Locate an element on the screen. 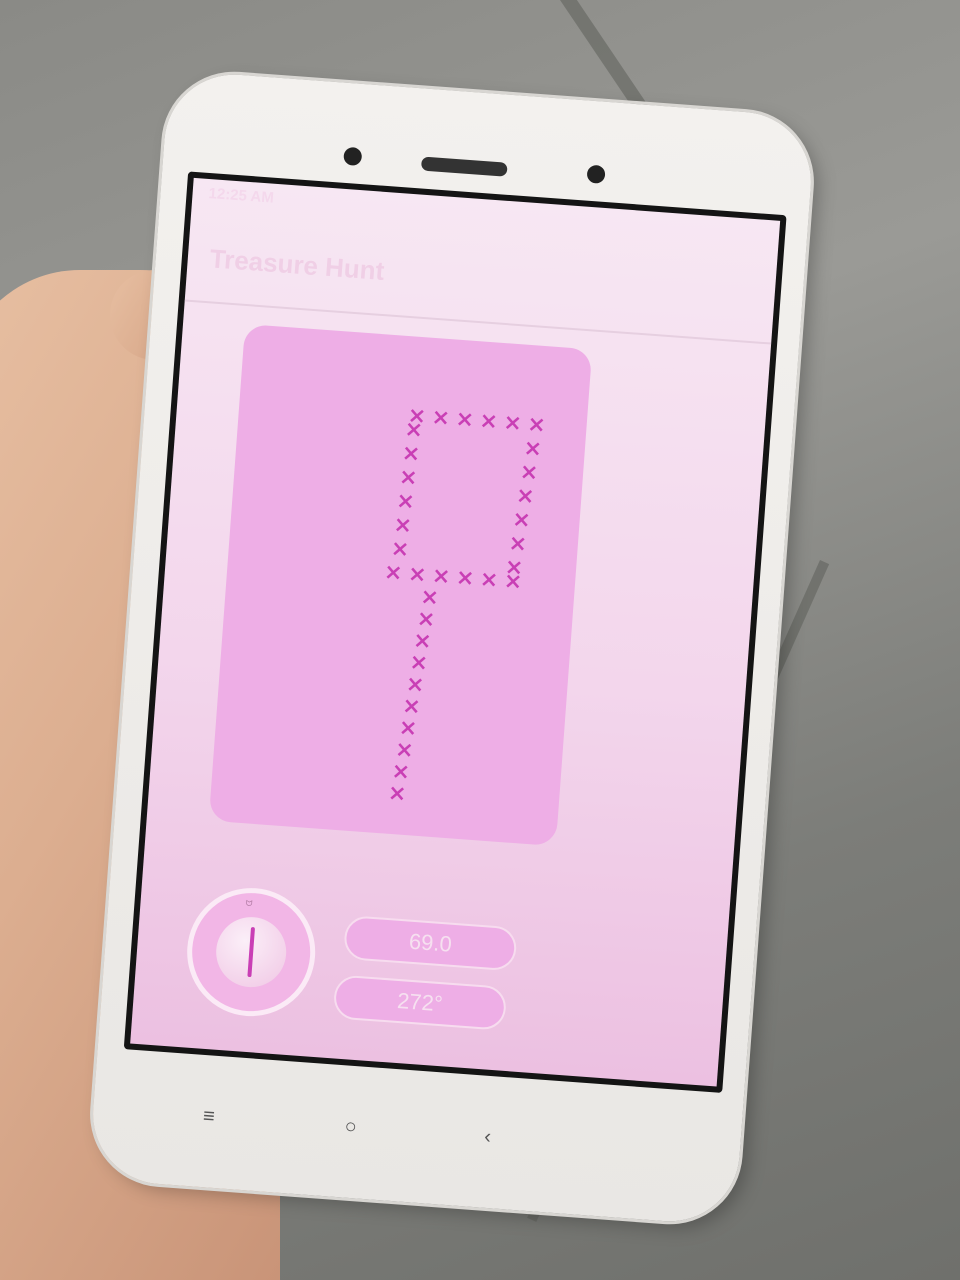 This screenshot has width=960, height=1280. map-path: × × × × × ××××××××××××××××××××××××××××× is located at coordinates (464, 605).